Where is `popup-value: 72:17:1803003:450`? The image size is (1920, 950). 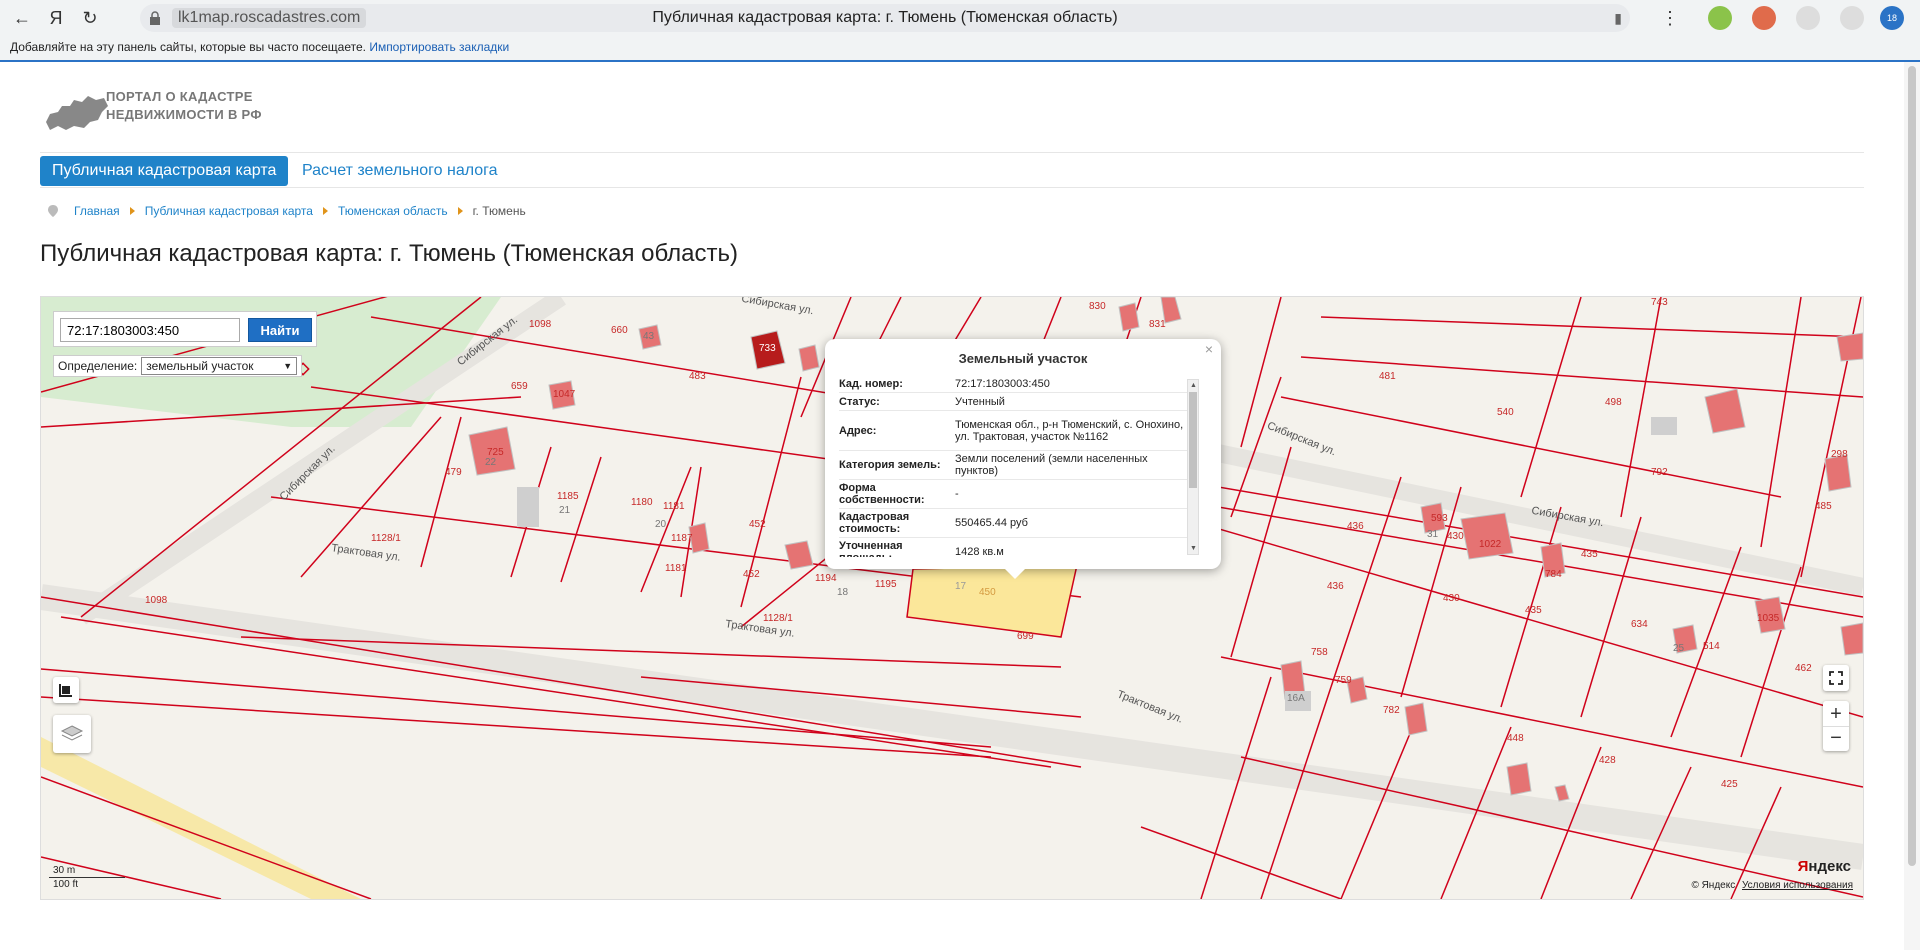
popup-value: 72:17:1803003:450 is located at coordinates (1002, 383).